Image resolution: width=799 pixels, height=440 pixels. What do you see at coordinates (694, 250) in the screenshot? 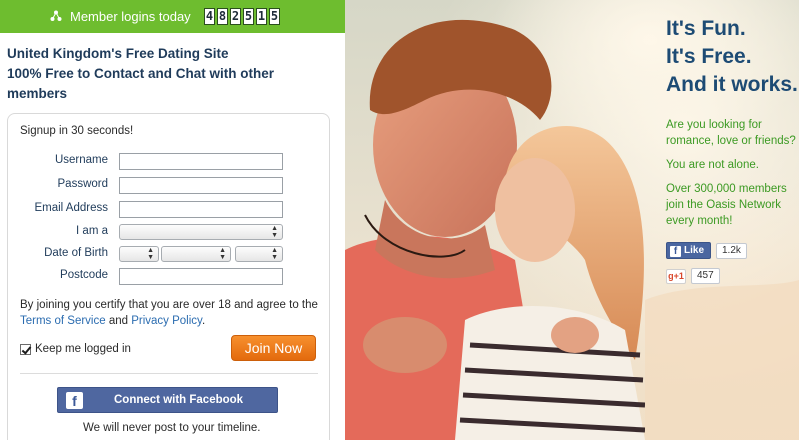
I see `like-label: Like` at bounding box center [694, 250].